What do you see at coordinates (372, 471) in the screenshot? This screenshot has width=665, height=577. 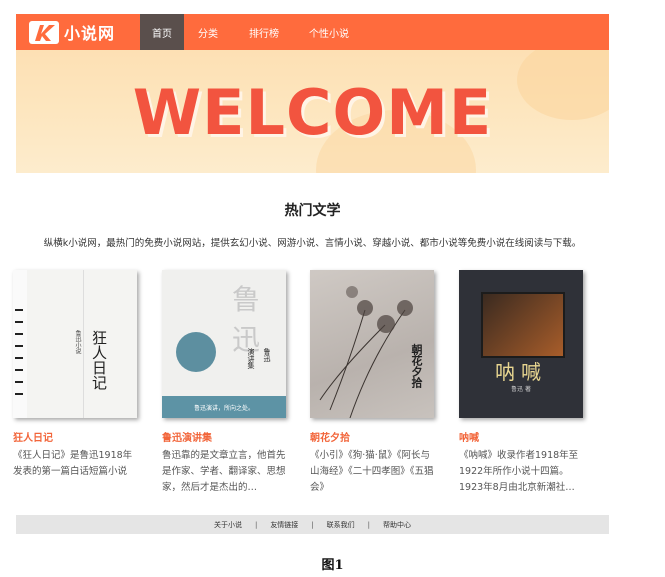 I see `book-description: 《小引》《狗·猫·鼠》《阿长与山海经》《二十四孝图》《五猖会》` at bounding box center [372, 471].